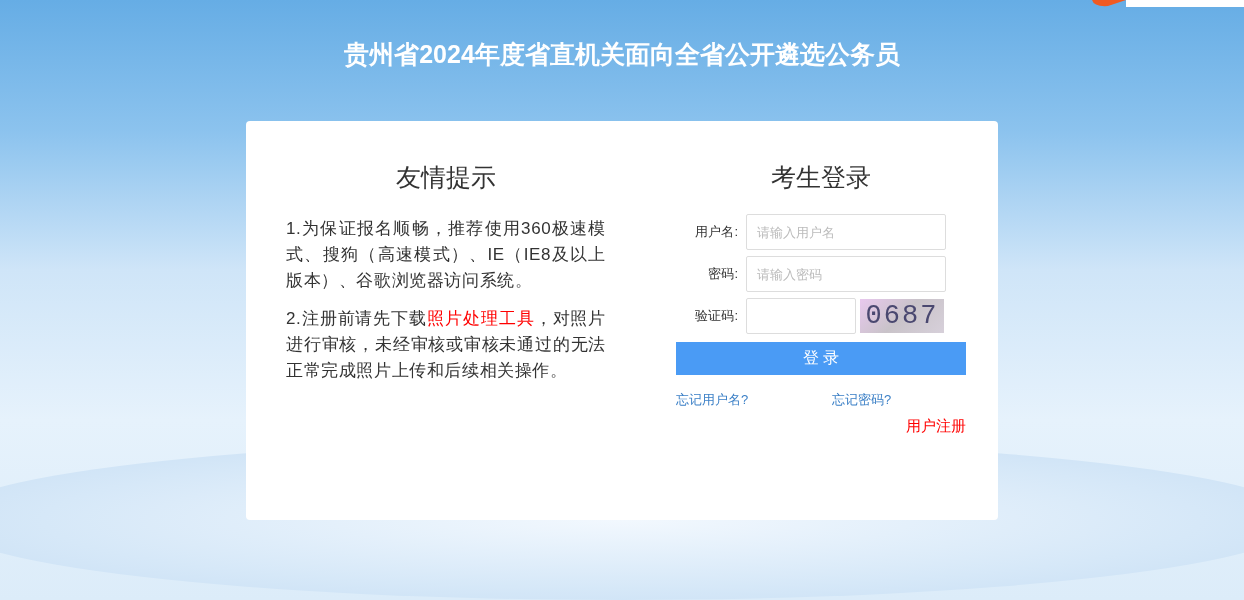  Describe the element at coordinates (862, 400) in the screenshot. I see `forgot-password-link: 忘记密码?` at that location.